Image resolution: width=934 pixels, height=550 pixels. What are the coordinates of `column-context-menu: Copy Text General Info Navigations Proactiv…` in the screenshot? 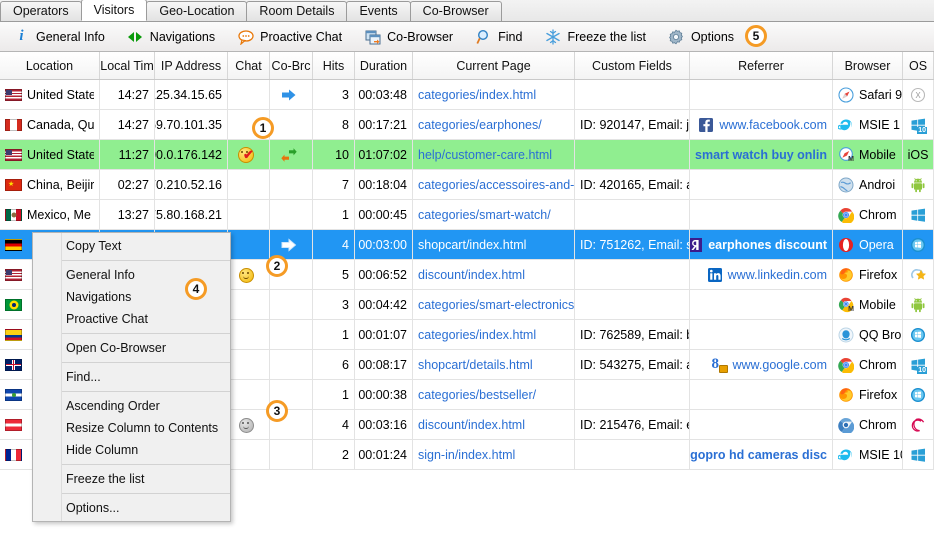 It's located at (131, 377).